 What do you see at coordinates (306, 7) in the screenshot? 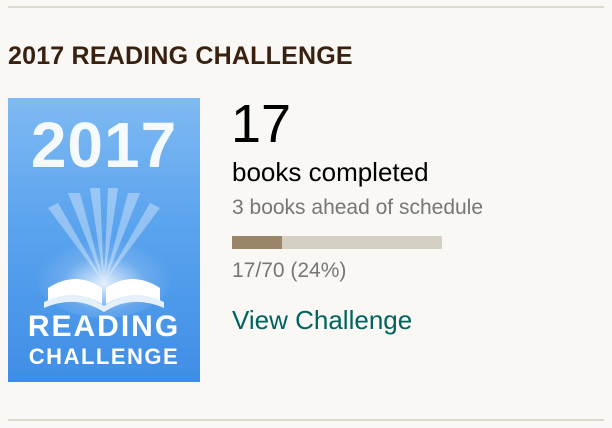
I see `top-divider` at bounding box center [306, 7].